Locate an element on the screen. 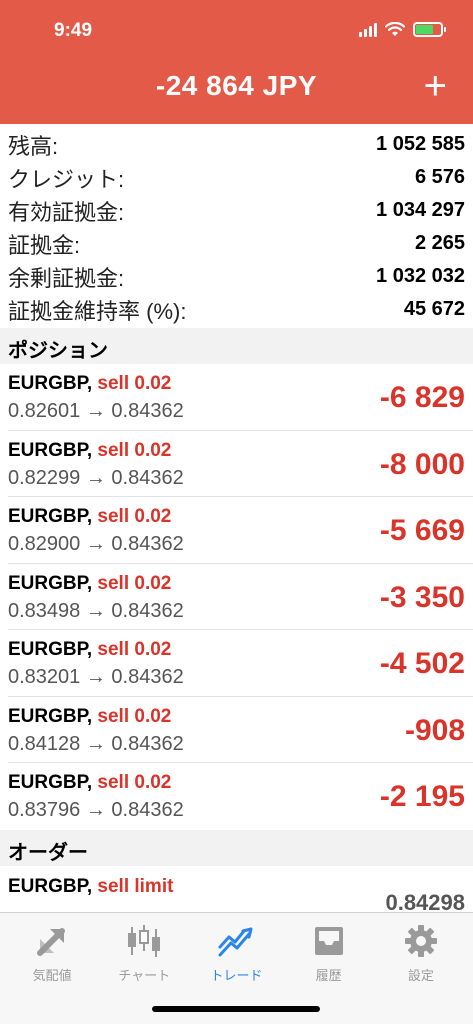 The image size is (473, 1024). account-row-credit: クレジット: 6 576 is located at coordinates (236, 177).